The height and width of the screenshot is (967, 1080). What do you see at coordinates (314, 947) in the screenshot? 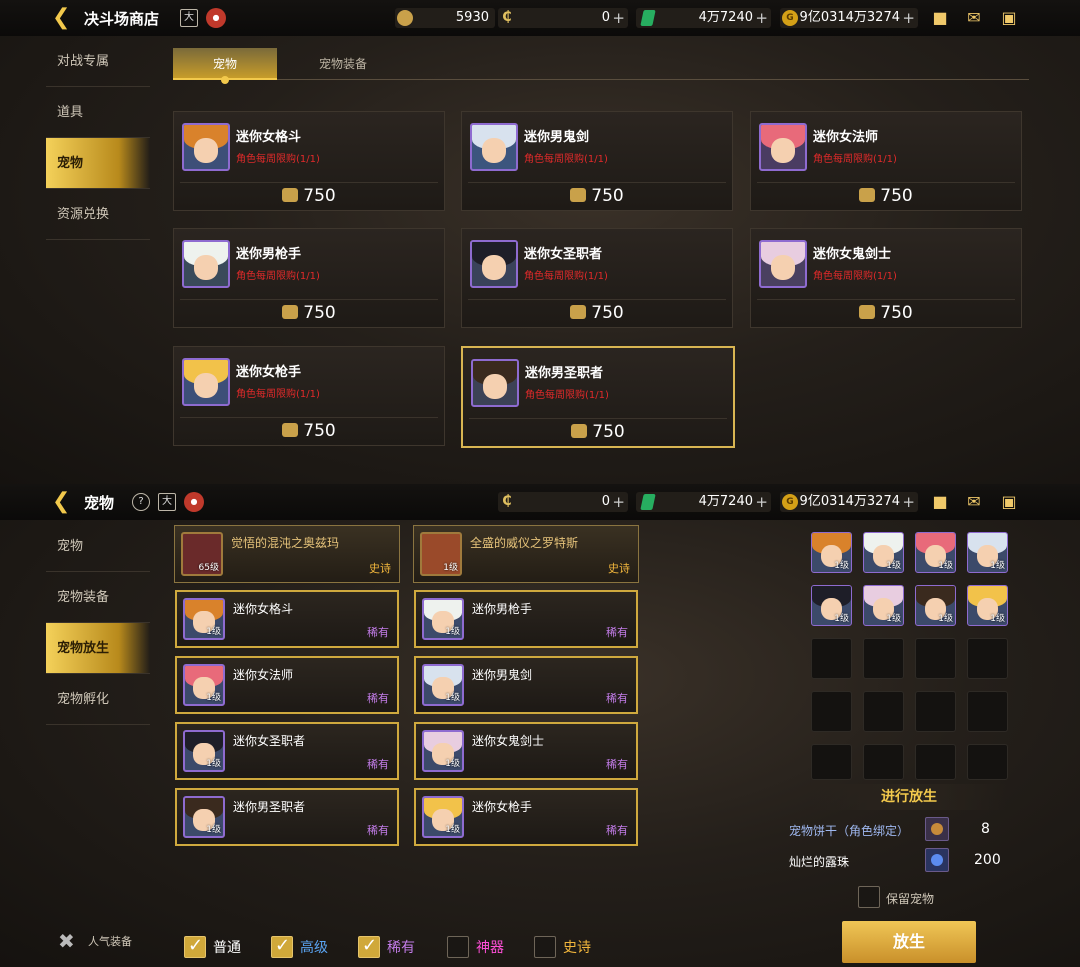
I see `filter-label: 高级` at bounding box center [314, 947].